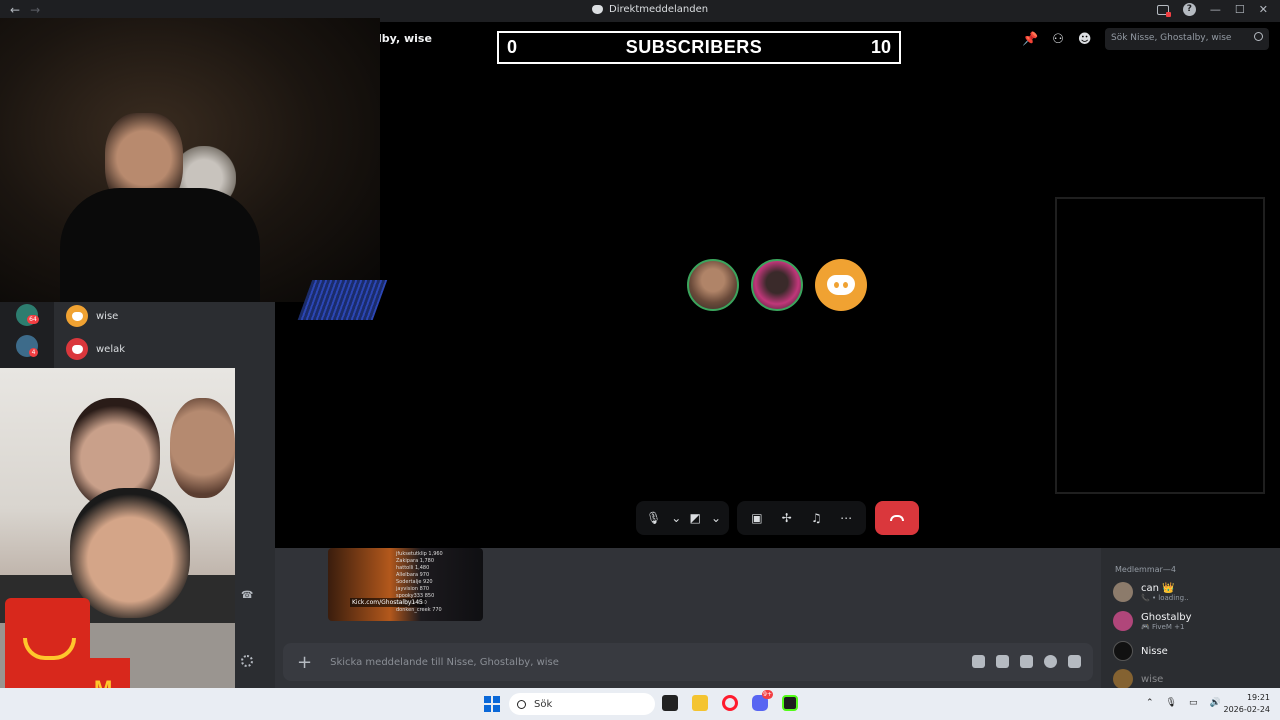 The image size is (1280, 720). What do you see at coordinates (194, 169) in the screenshot?
I see `webcam-overlay-top` at bounding box center [194, 169].